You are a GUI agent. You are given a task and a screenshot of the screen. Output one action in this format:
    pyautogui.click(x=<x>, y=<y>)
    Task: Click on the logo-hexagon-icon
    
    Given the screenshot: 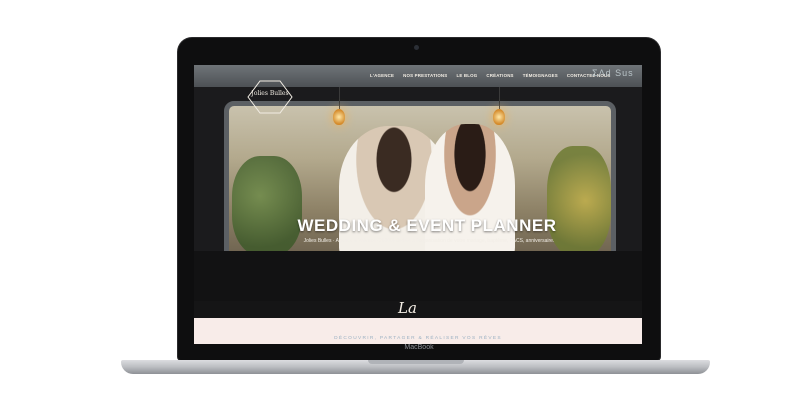 What is the action you would take?
    pyautogui.click(x=270, y=97)
    